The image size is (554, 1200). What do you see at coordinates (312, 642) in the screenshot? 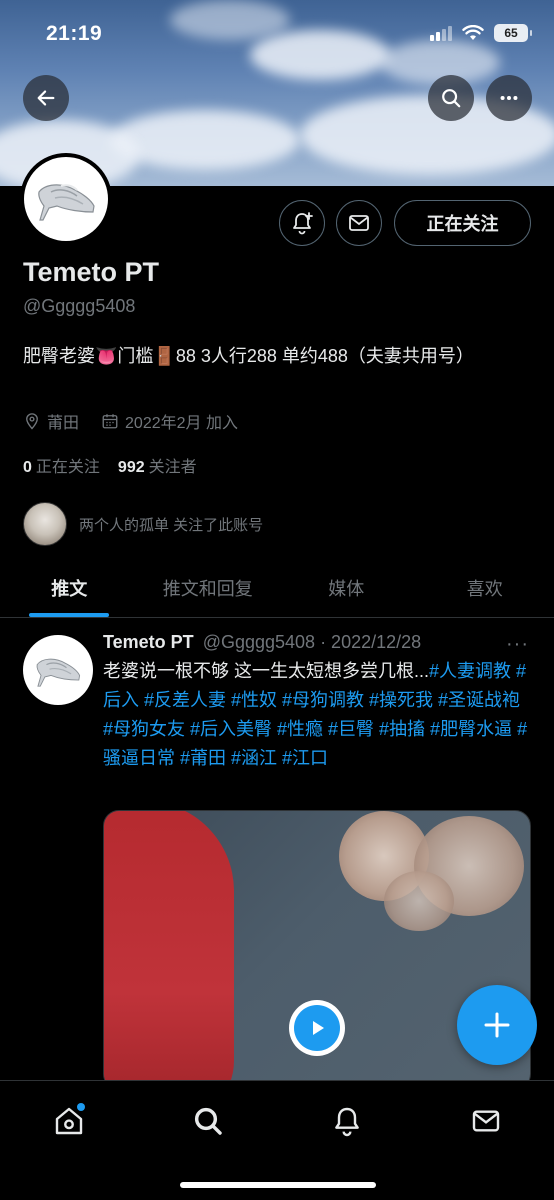
I see `tweet-handle-date: @Ggggg5408 · 2022/12/28` at bounding box center [312, 642].